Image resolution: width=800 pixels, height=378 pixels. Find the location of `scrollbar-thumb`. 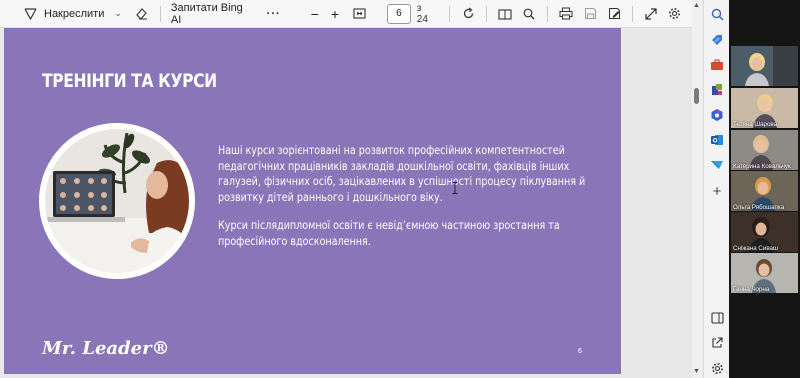

scrollbar-thumb is located at coordinates (696, 96).